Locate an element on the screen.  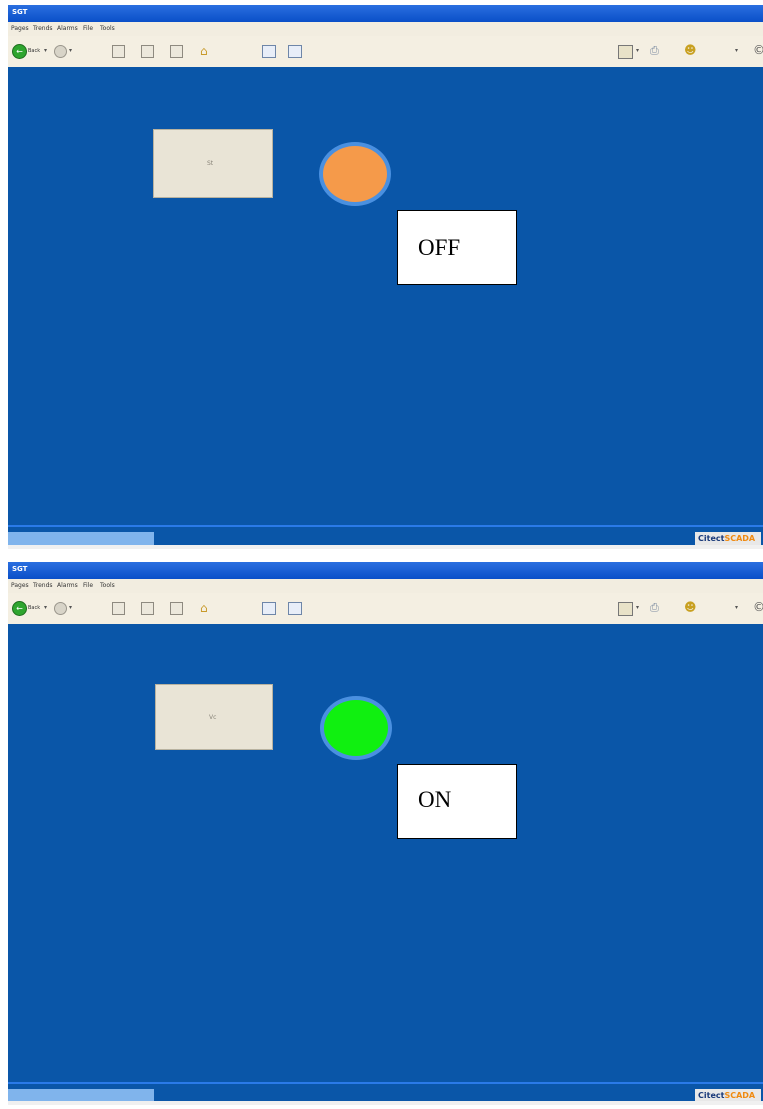
state-label-box: OFF is located at coordinates (457, 247).